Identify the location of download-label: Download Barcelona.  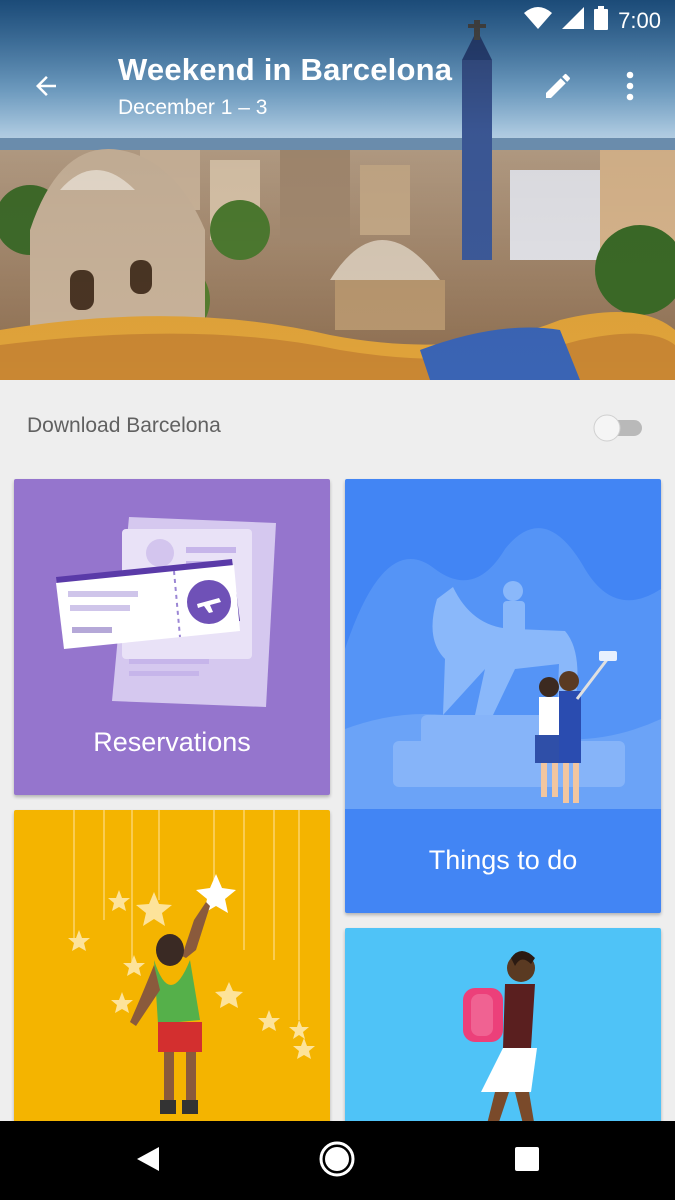
(124, 425).